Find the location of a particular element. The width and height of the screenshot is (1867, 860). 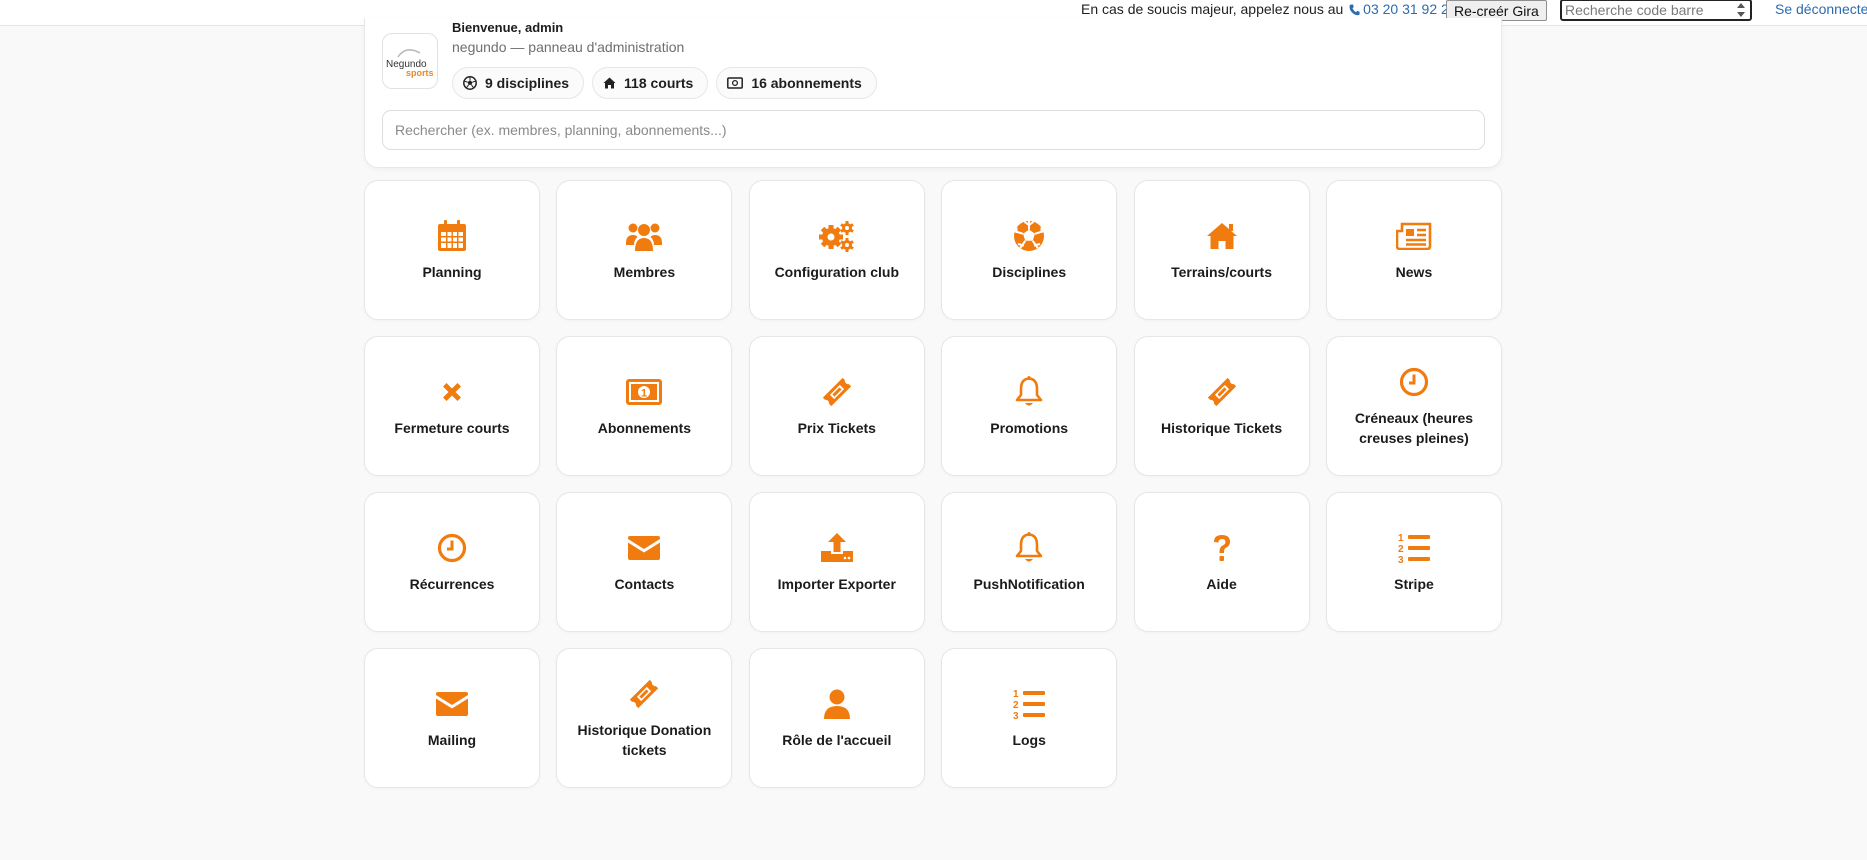

support-text: En cas de soucis majeur, appelez nous au is located at coordinates (1212, 9).